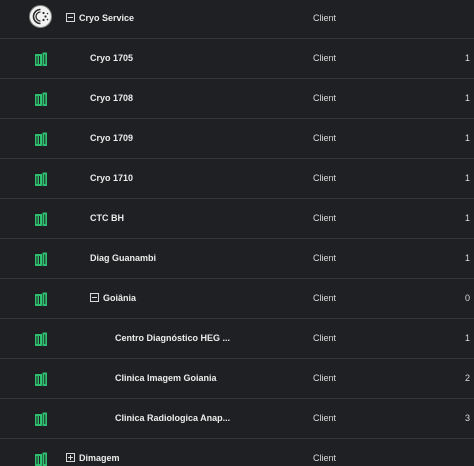  I want to click on tree-row-cryo-1705: Cryo 1705 Client 1, so click(237, 59).